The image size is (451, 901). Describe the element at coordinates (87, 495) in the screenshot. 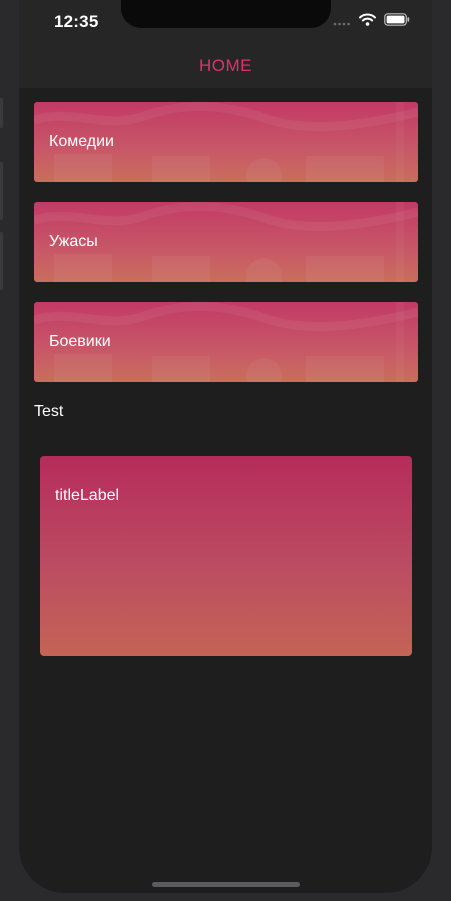

I see `featured-title-label: titleLabel` at that location.